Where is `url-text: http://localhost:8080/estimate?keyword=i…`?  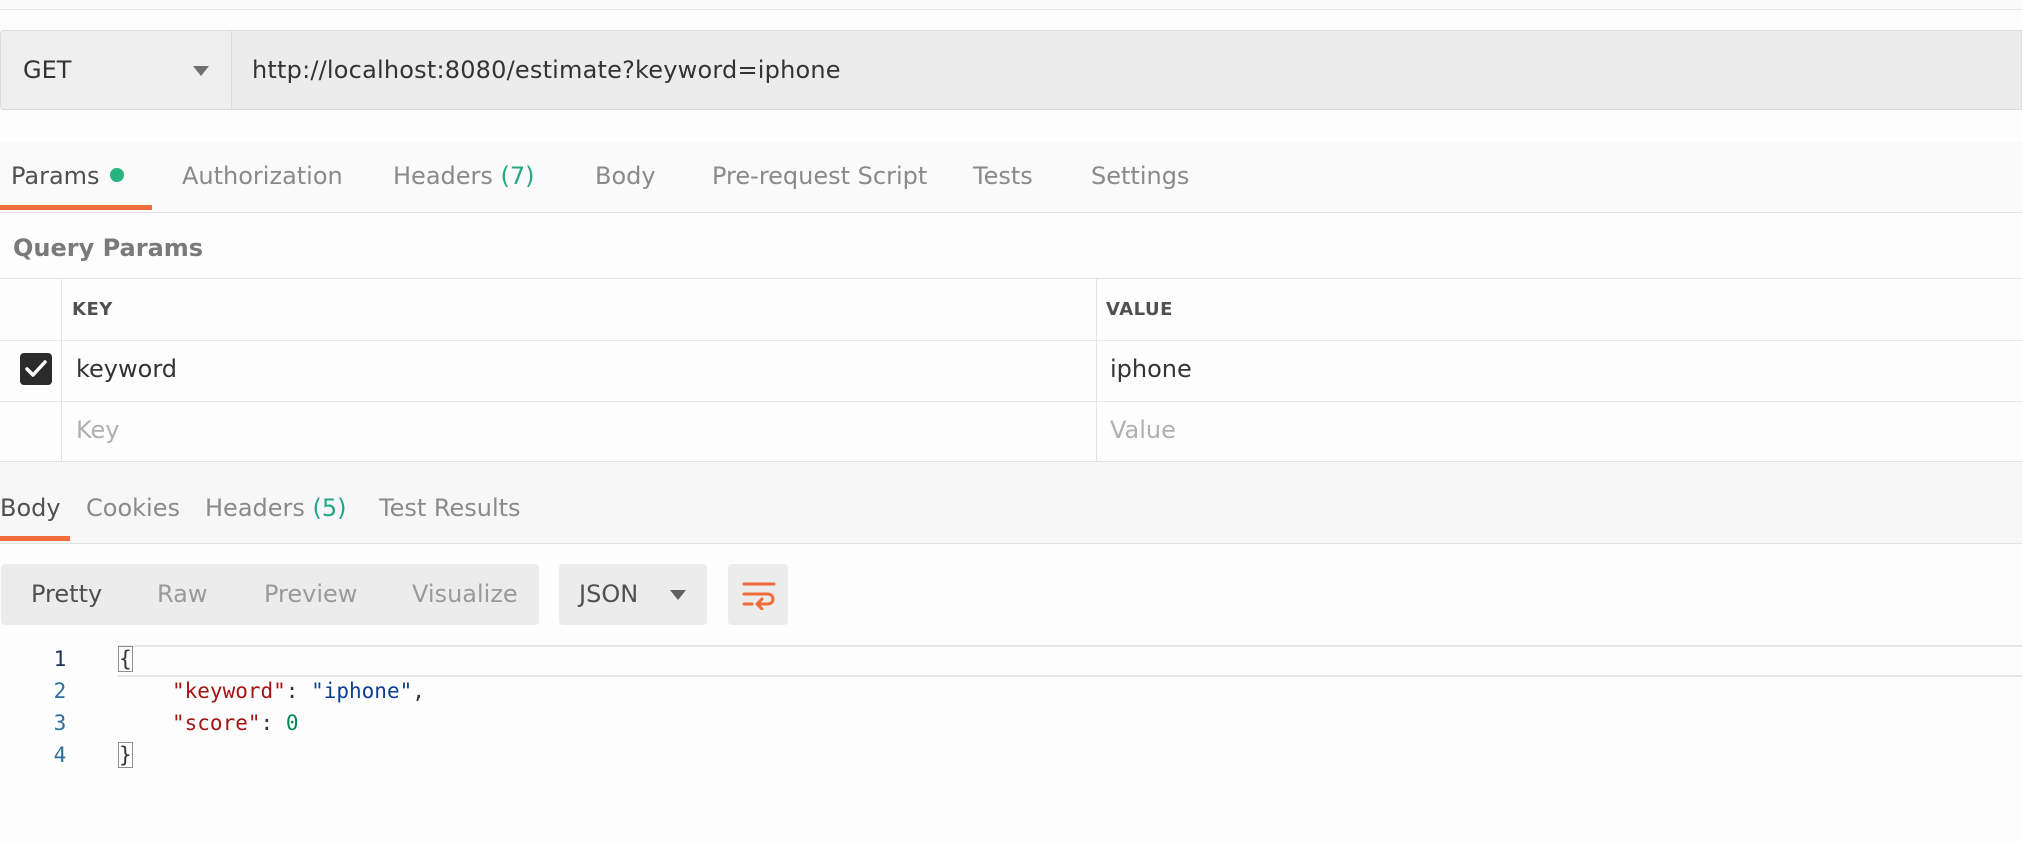
url-text: http://localhost:8080/estimate?keyword=i… is located at coordinates (546, 70).